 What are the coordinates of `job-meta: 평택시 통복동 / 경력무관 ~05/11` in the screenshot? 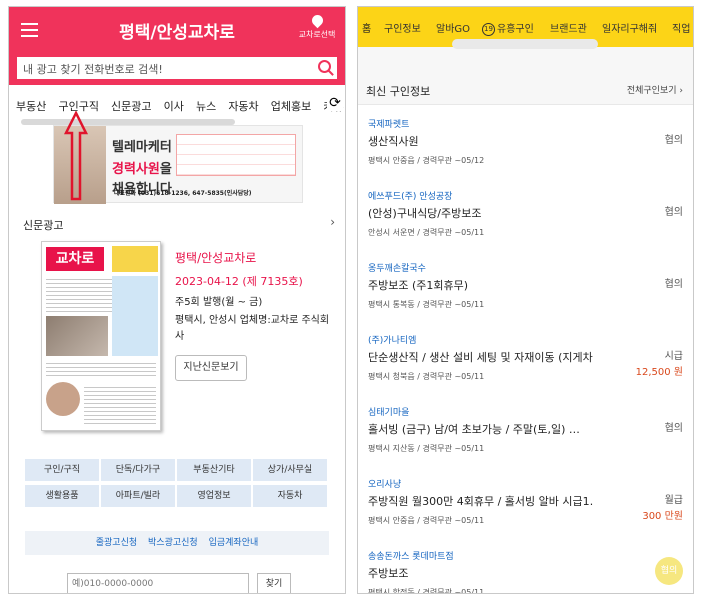 It's located at (426, 304).